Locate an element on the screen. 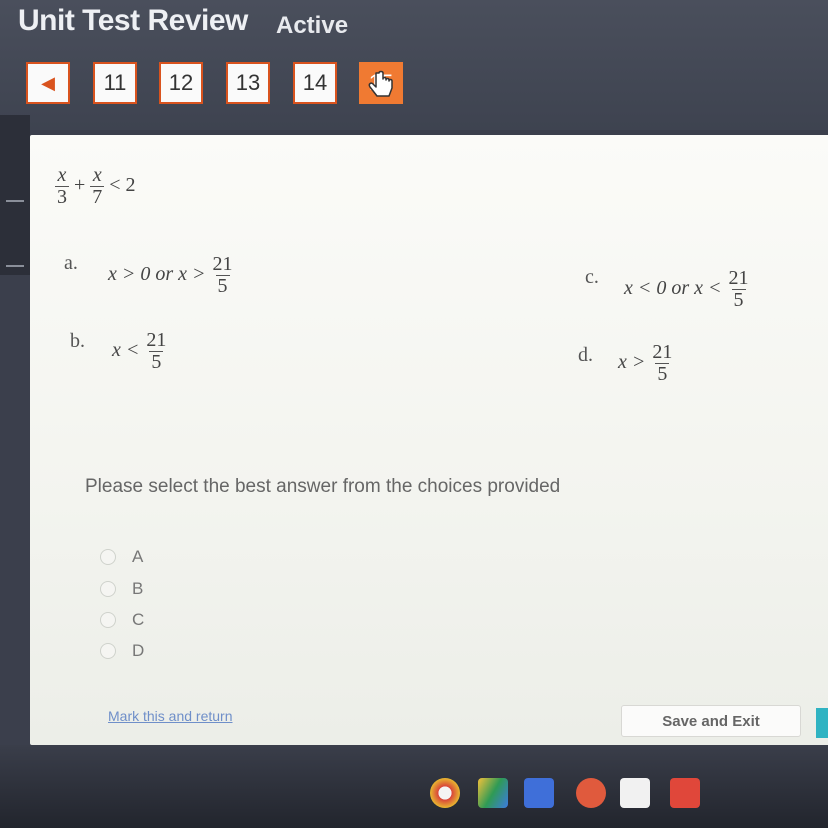  problem-expression: x 3 + x 7 < 2 is located at coordinates (95, 186).